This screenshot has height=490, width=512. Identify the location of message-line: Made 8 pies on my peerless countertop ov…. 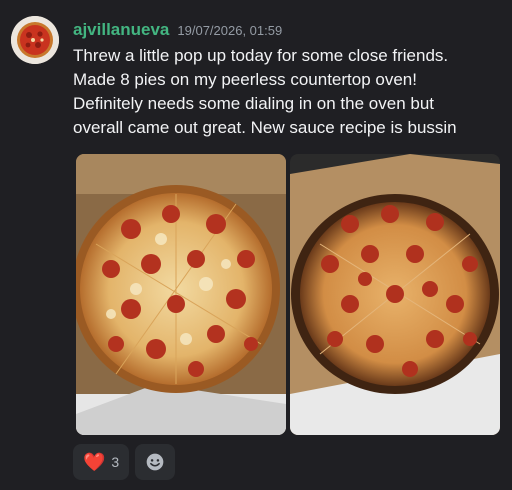
(245, 79).